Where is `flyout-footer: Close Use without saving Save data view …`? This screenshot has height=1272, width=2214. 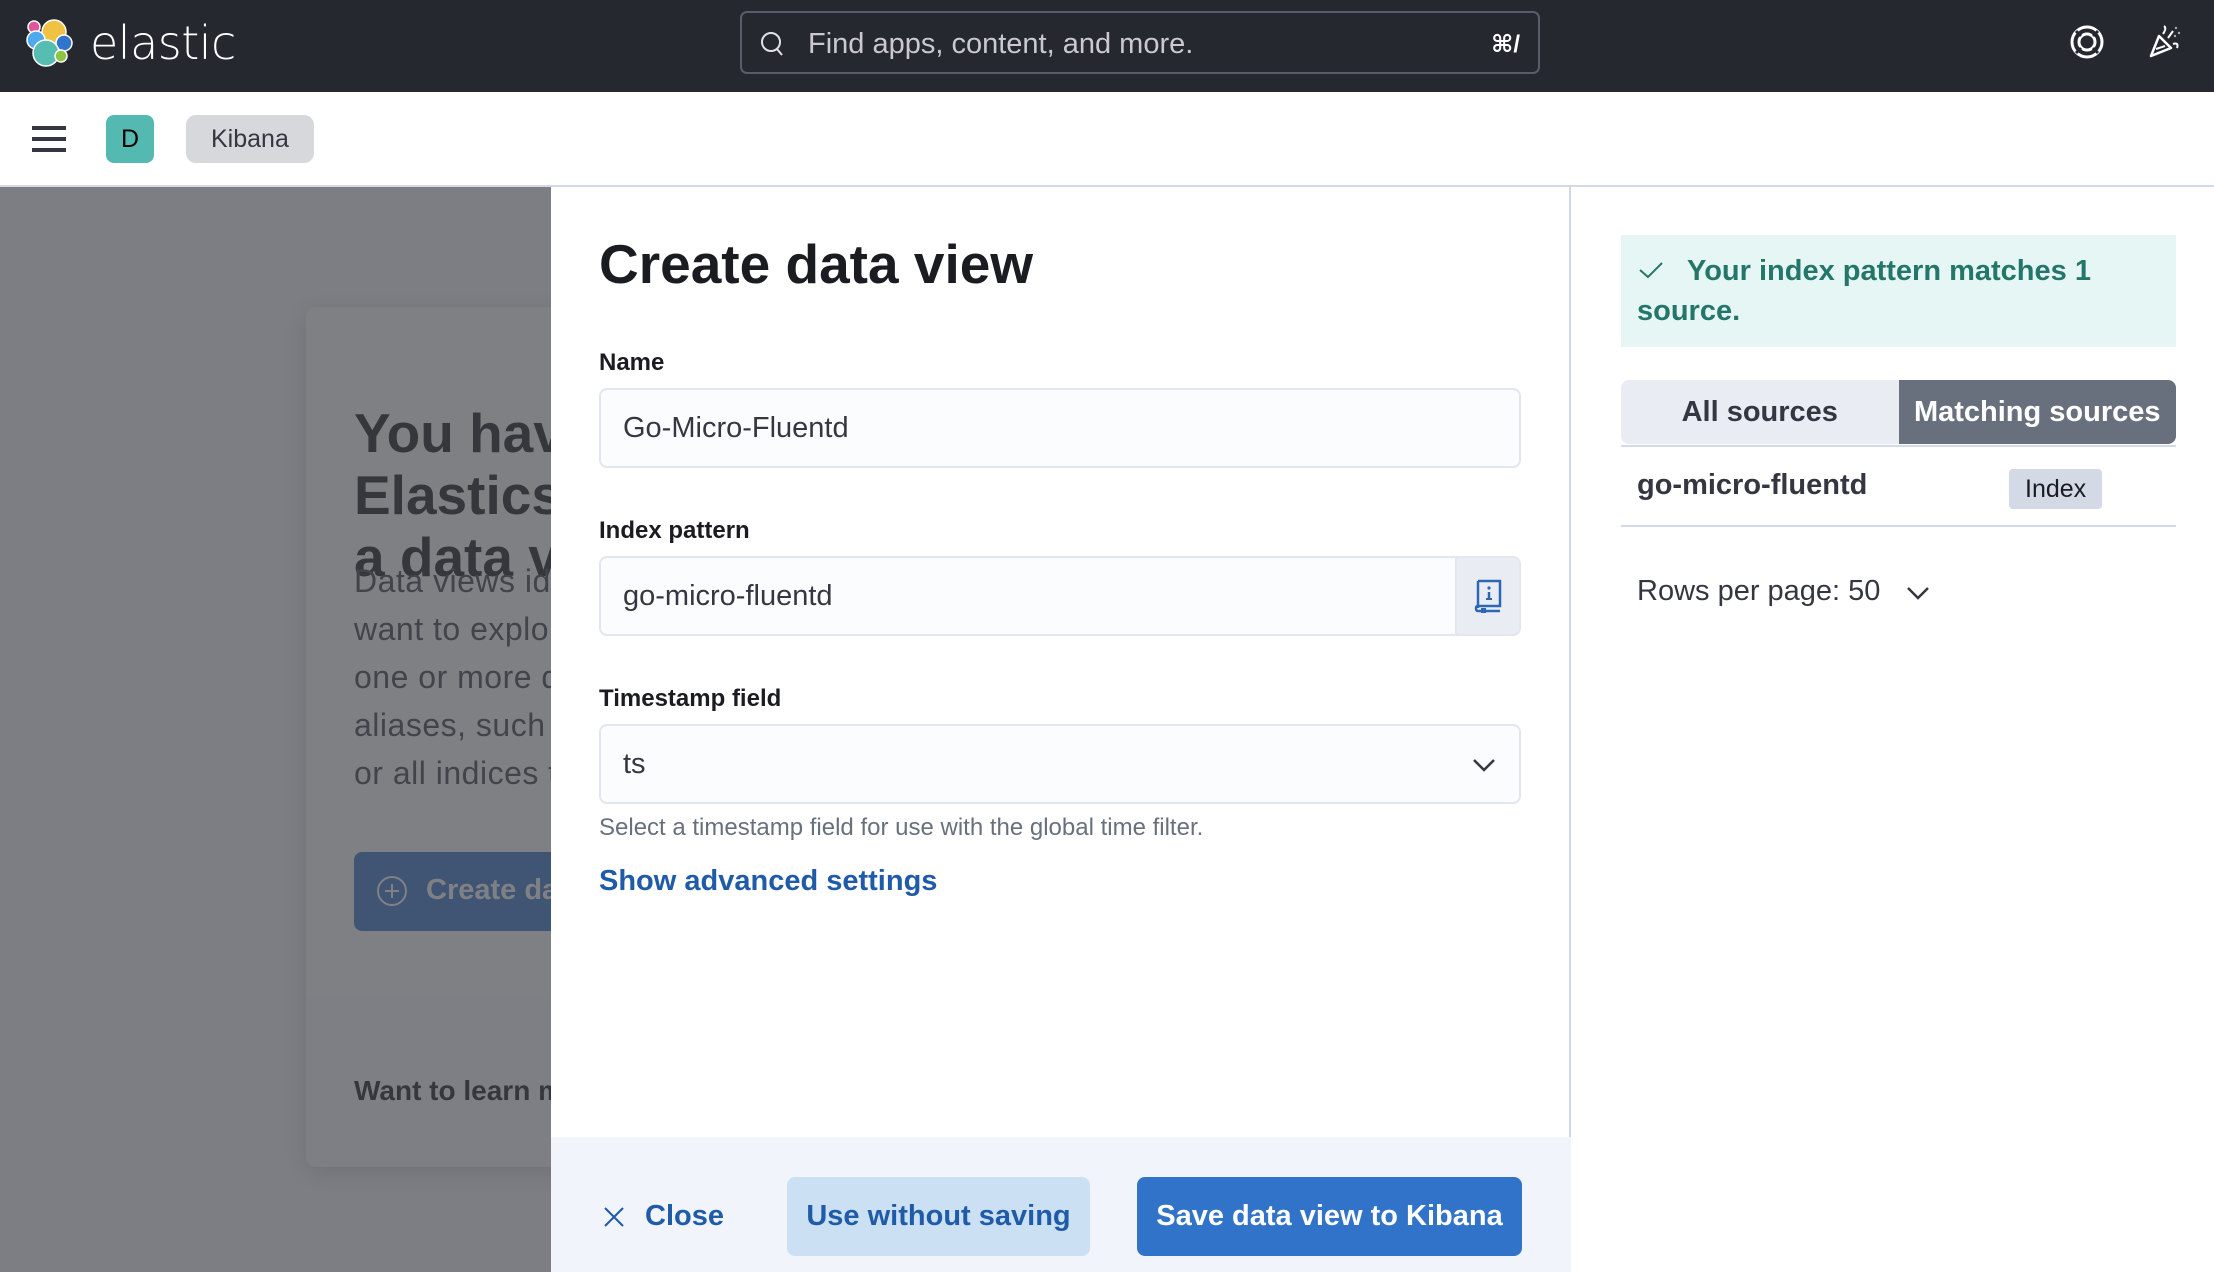 flyout-footer: Close Use without saving Save data view … is located at coordinates (1061, 1204).